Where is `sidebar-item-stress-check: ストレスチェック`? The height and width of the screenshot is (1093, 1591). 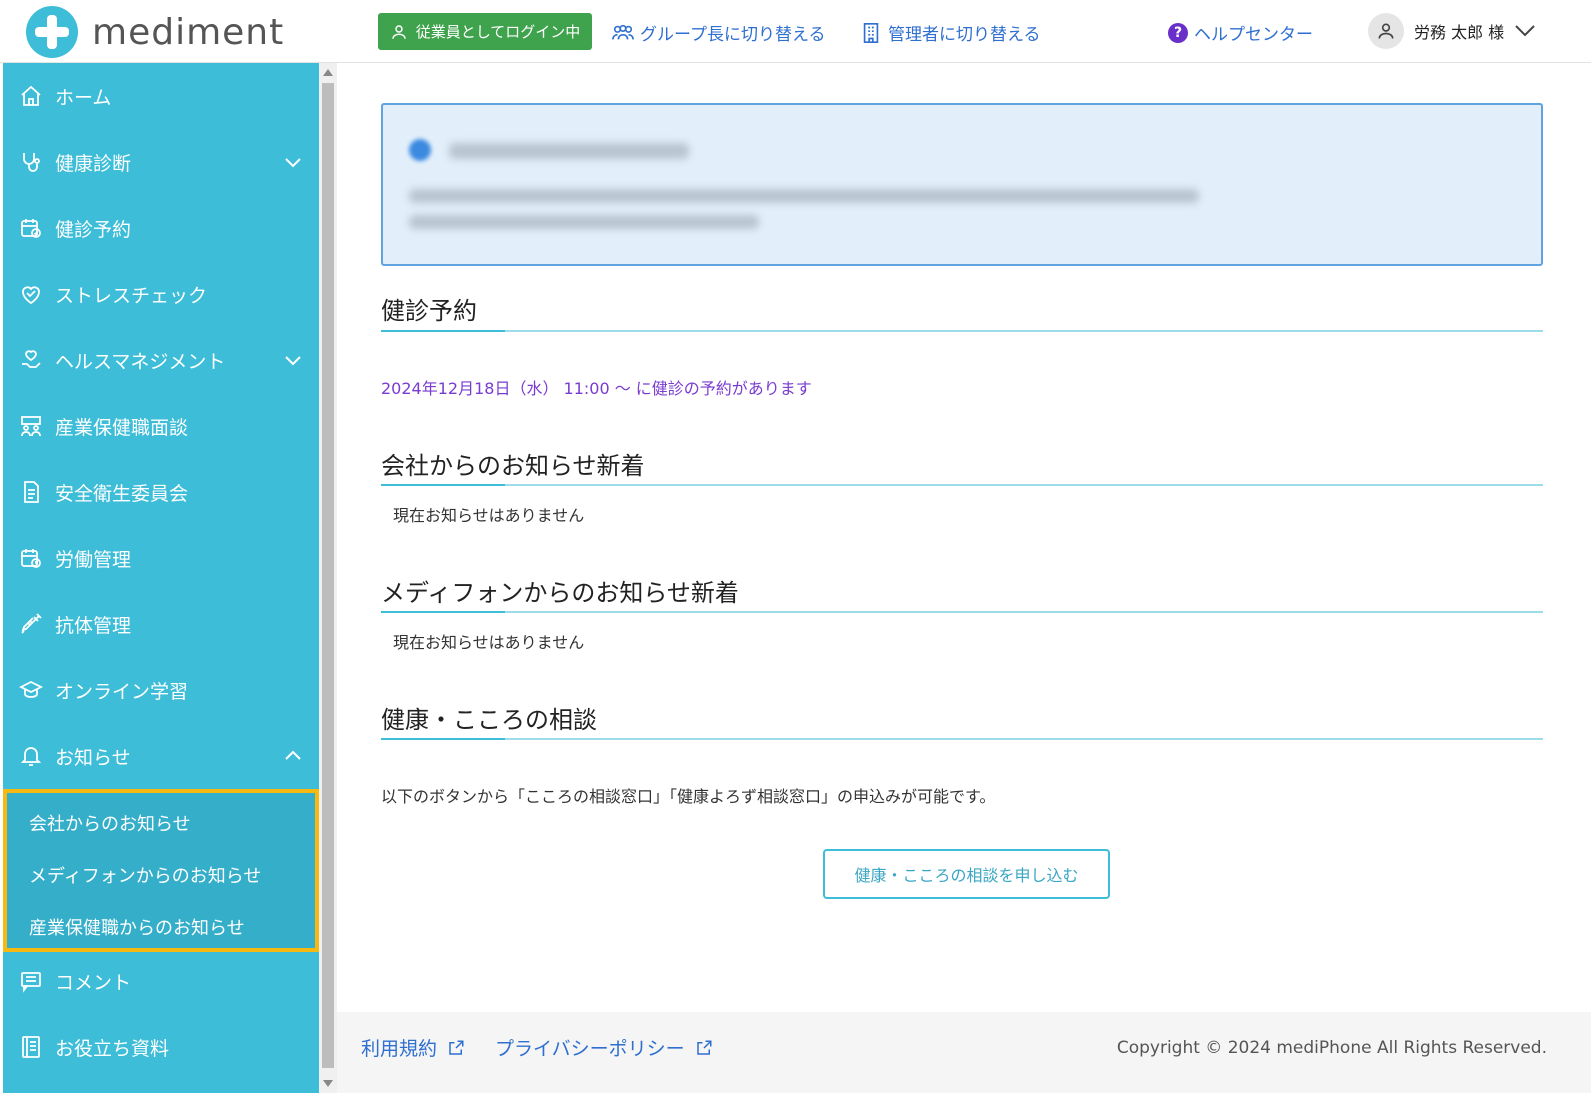 sidebar-item-stress-check: ストレスチェック is located at coordinates (161, 294).